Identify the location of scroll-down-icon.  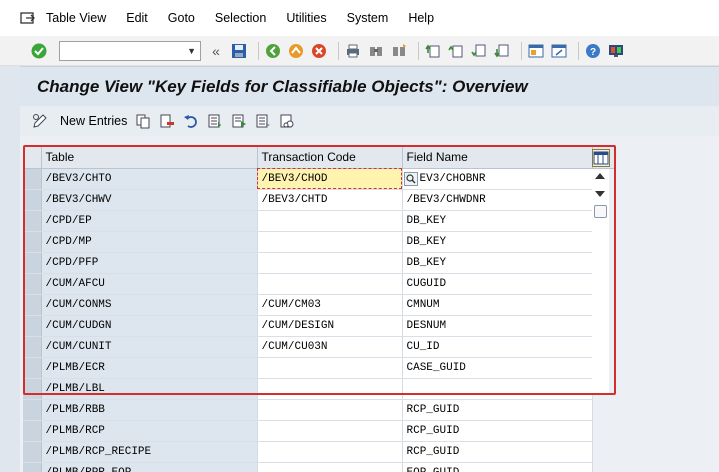
(600, 194).